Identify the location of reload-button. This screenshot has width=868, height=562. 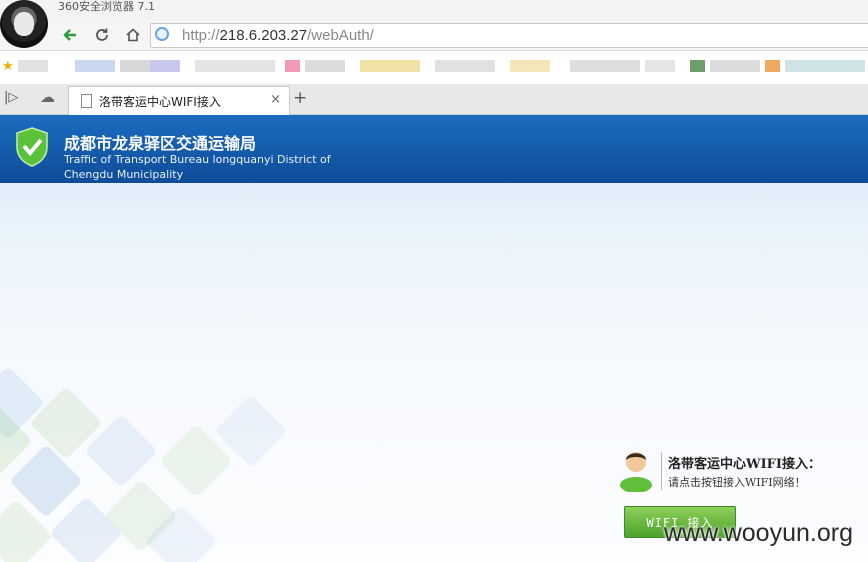
(102, 35).